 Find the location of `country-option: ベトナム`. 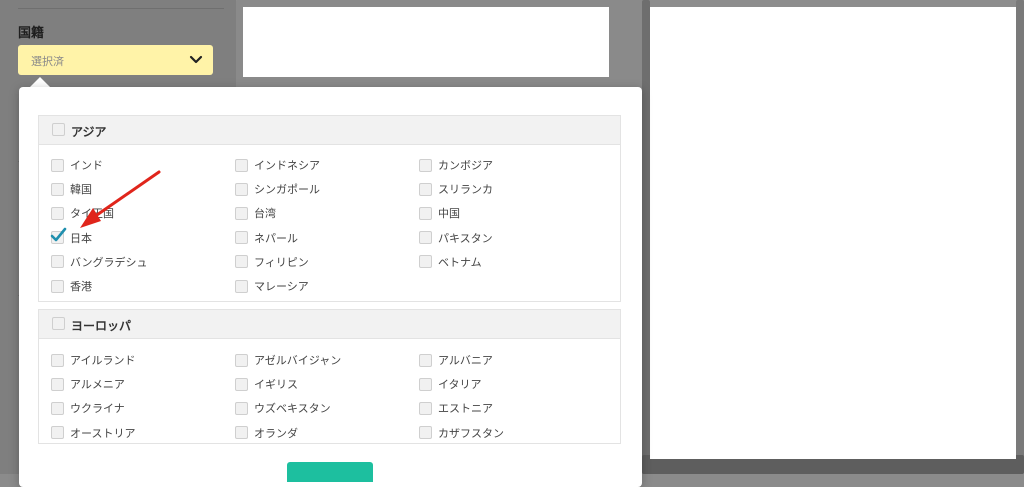

country-option: ベトナム is located at coordinates (450, 262).